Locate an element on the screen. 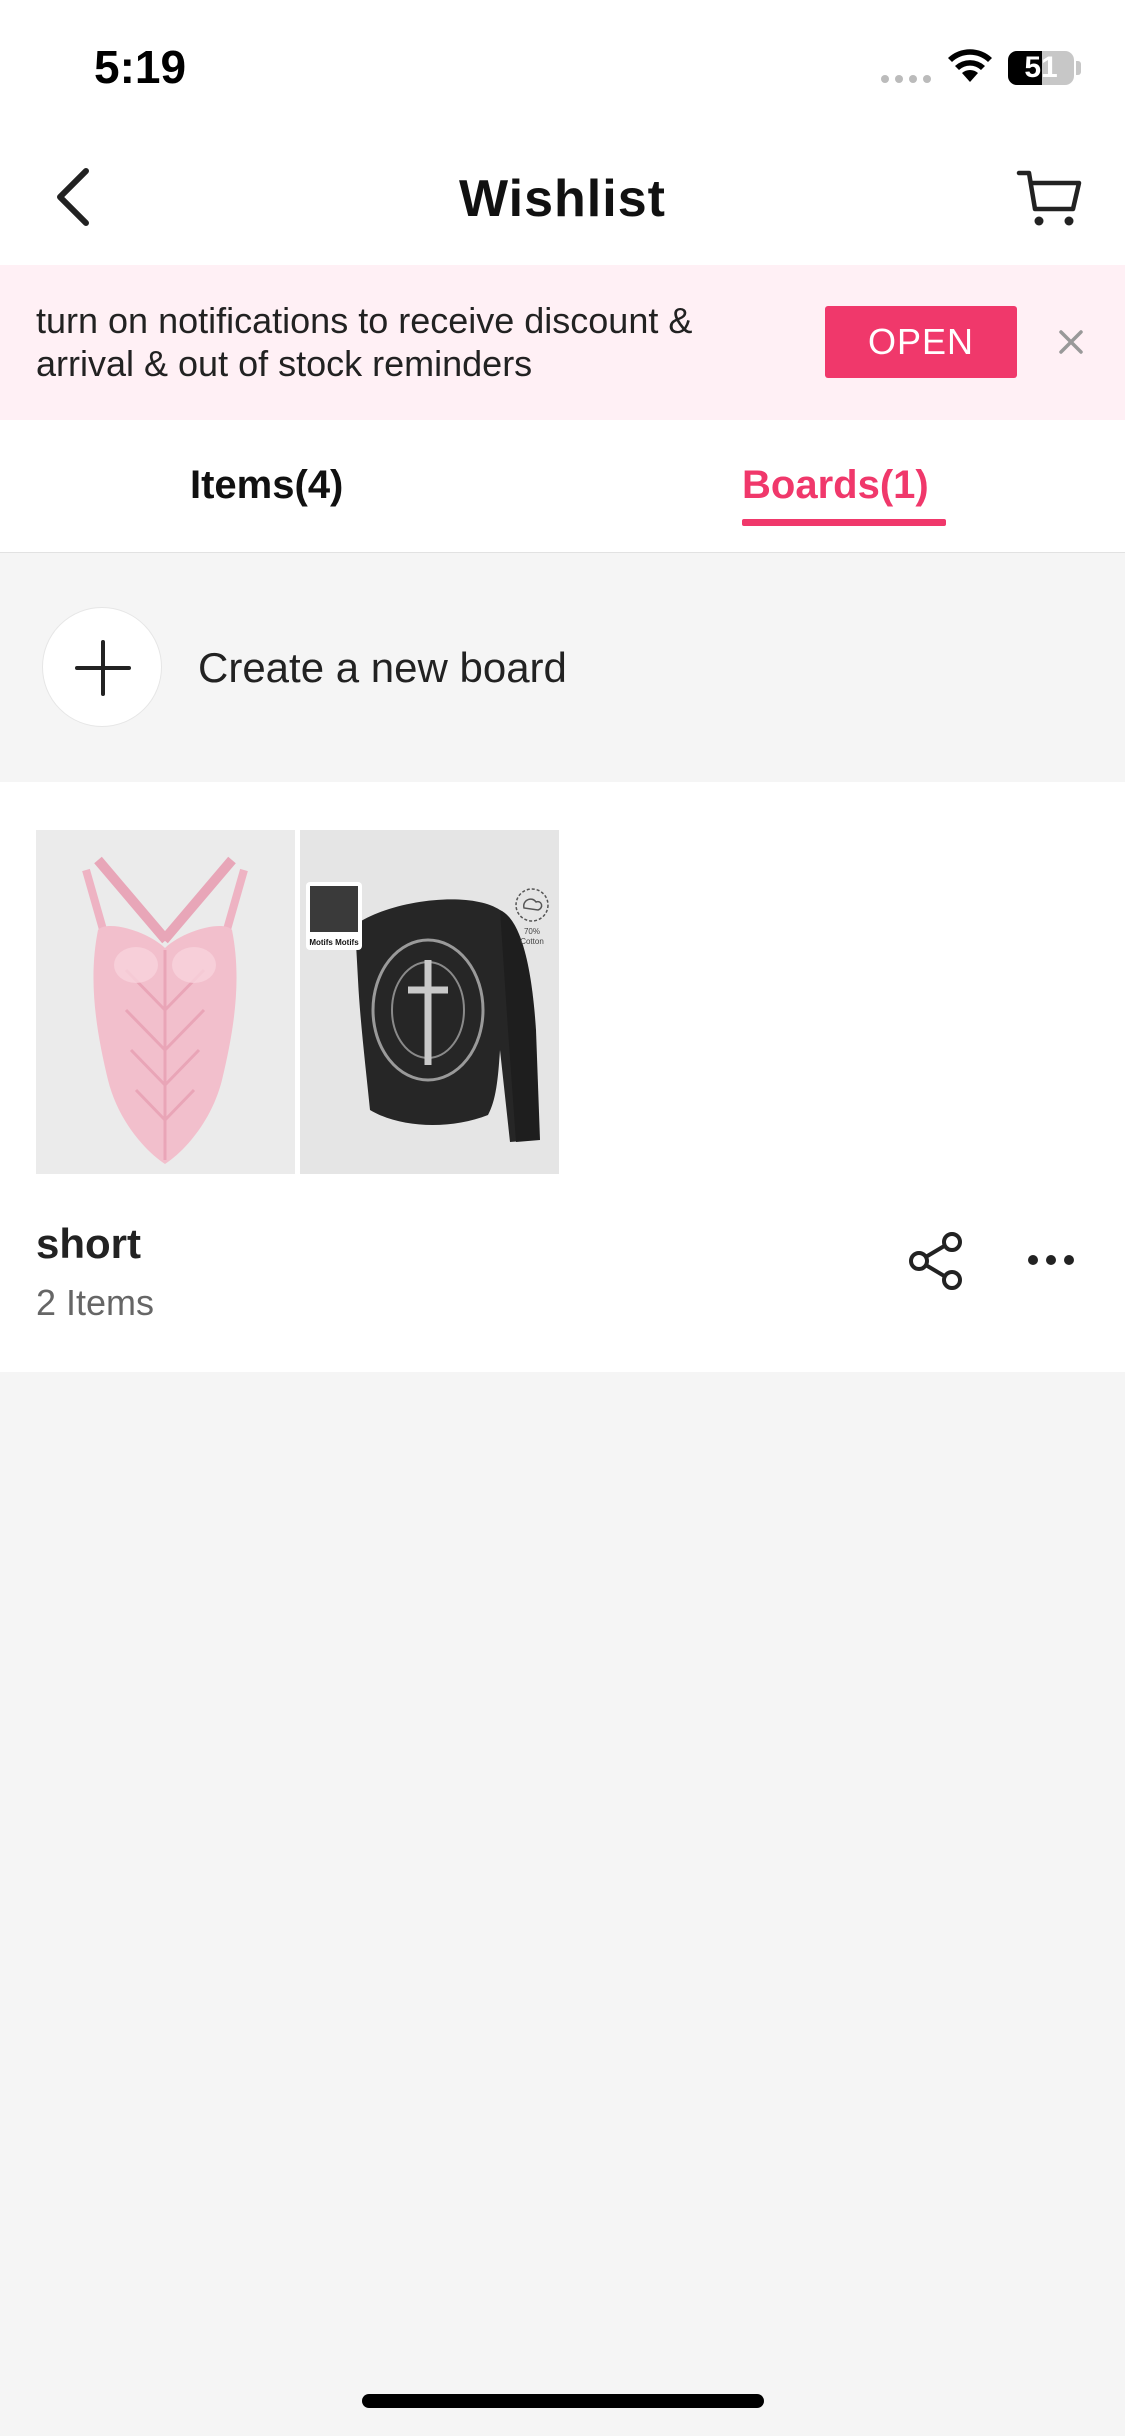 This screenshot has height=2436, width=1125. board-name: short is located at coordinates (88, 1244).